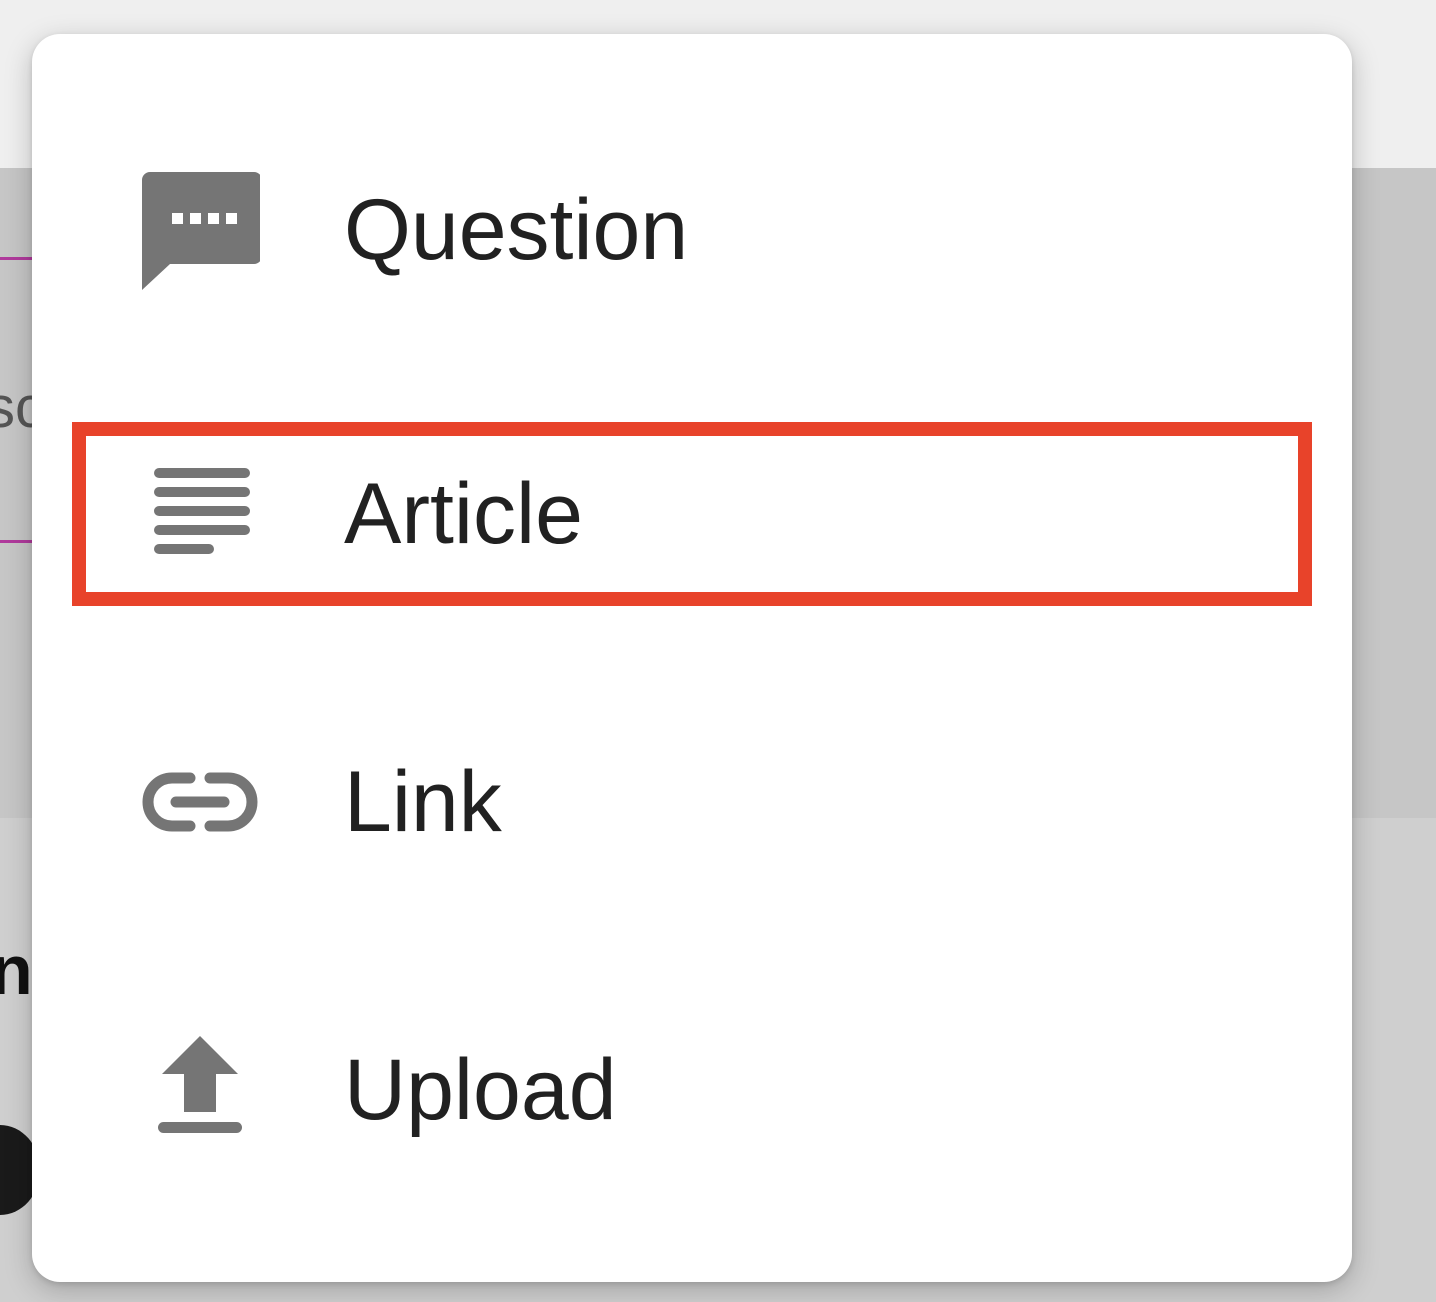  Describe the element at coordinates (480, 1090) in the screenshot. I see `menu-item-label: Upload` at that location.